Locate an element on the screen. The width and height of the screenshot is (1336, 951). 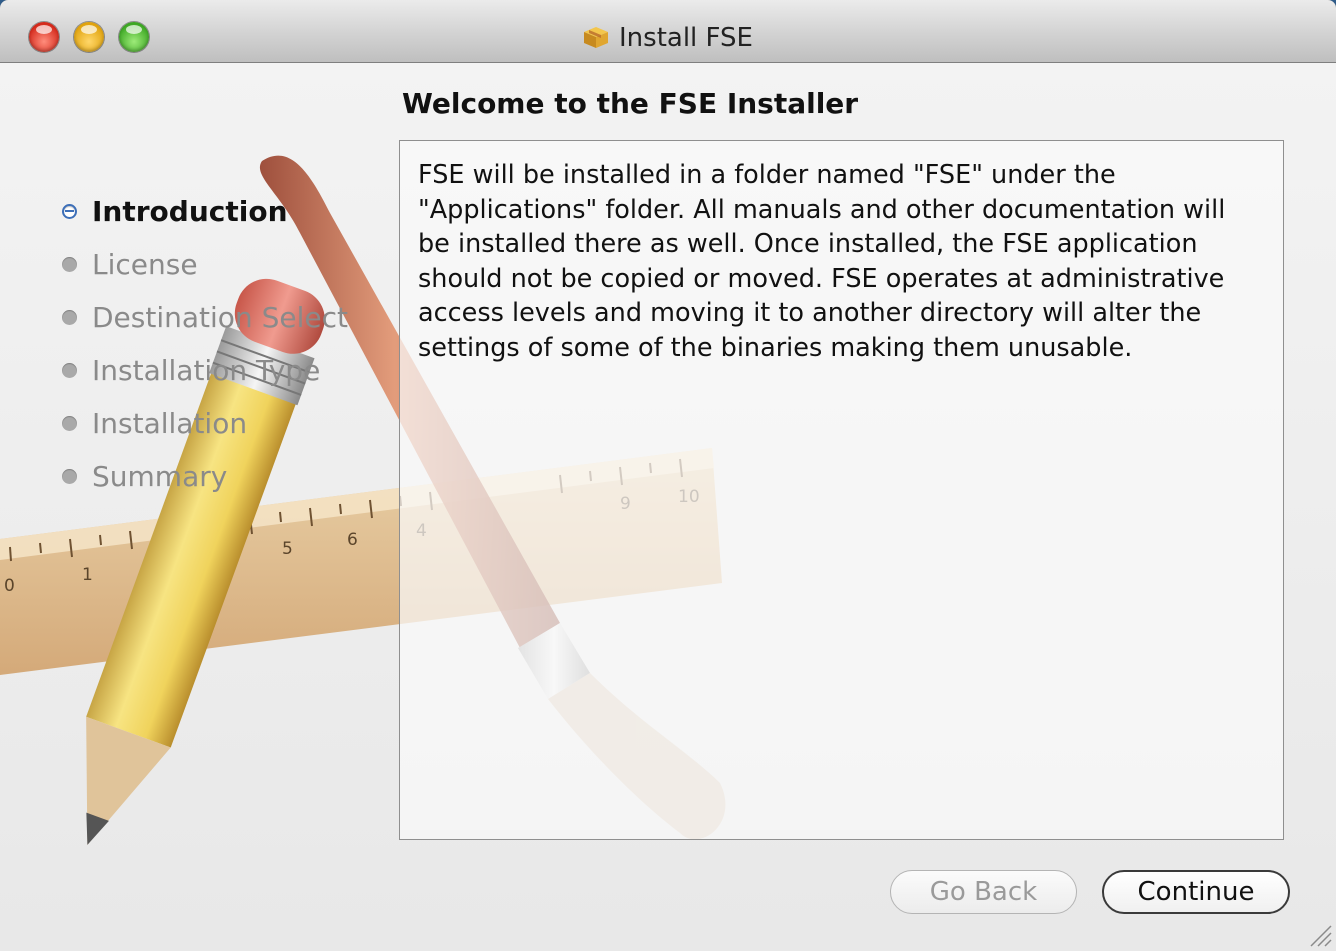
window-title: Install FSE is located at coordinates (686, 38).